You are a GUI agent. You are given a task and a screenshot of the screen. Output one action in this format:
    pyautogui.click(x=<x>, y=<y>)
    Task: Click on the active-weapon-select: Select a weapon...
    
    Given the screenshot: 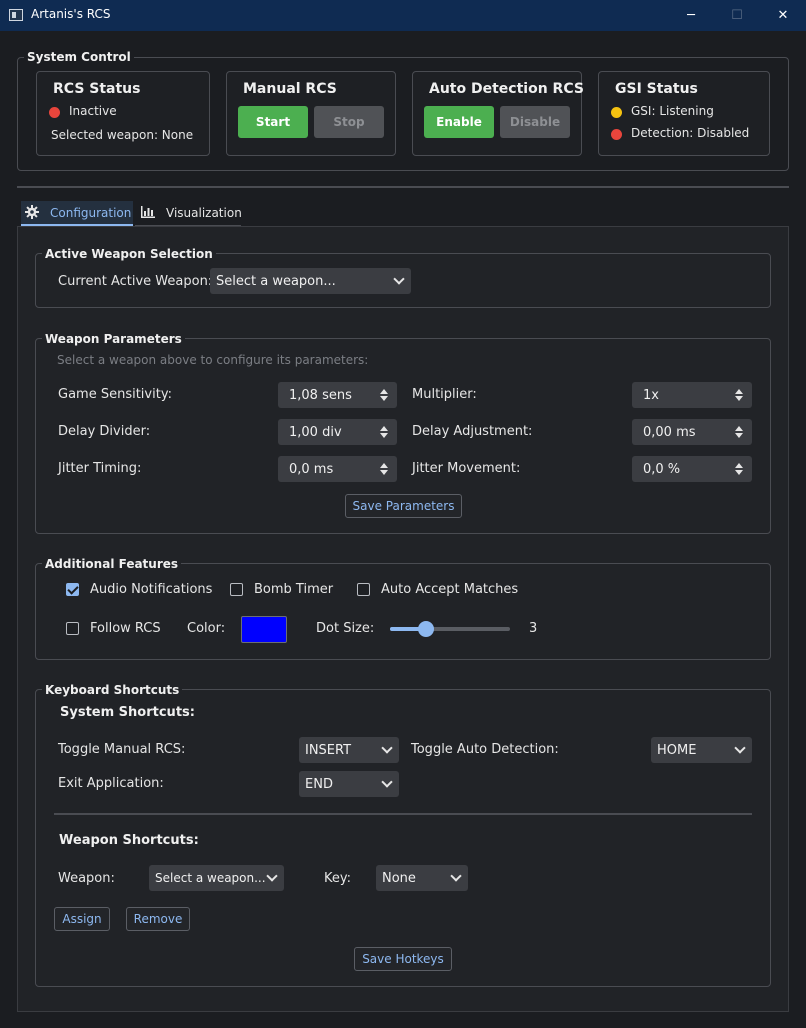 What is the action you would take?
    pyautogui.click(x=310, y=281)
    